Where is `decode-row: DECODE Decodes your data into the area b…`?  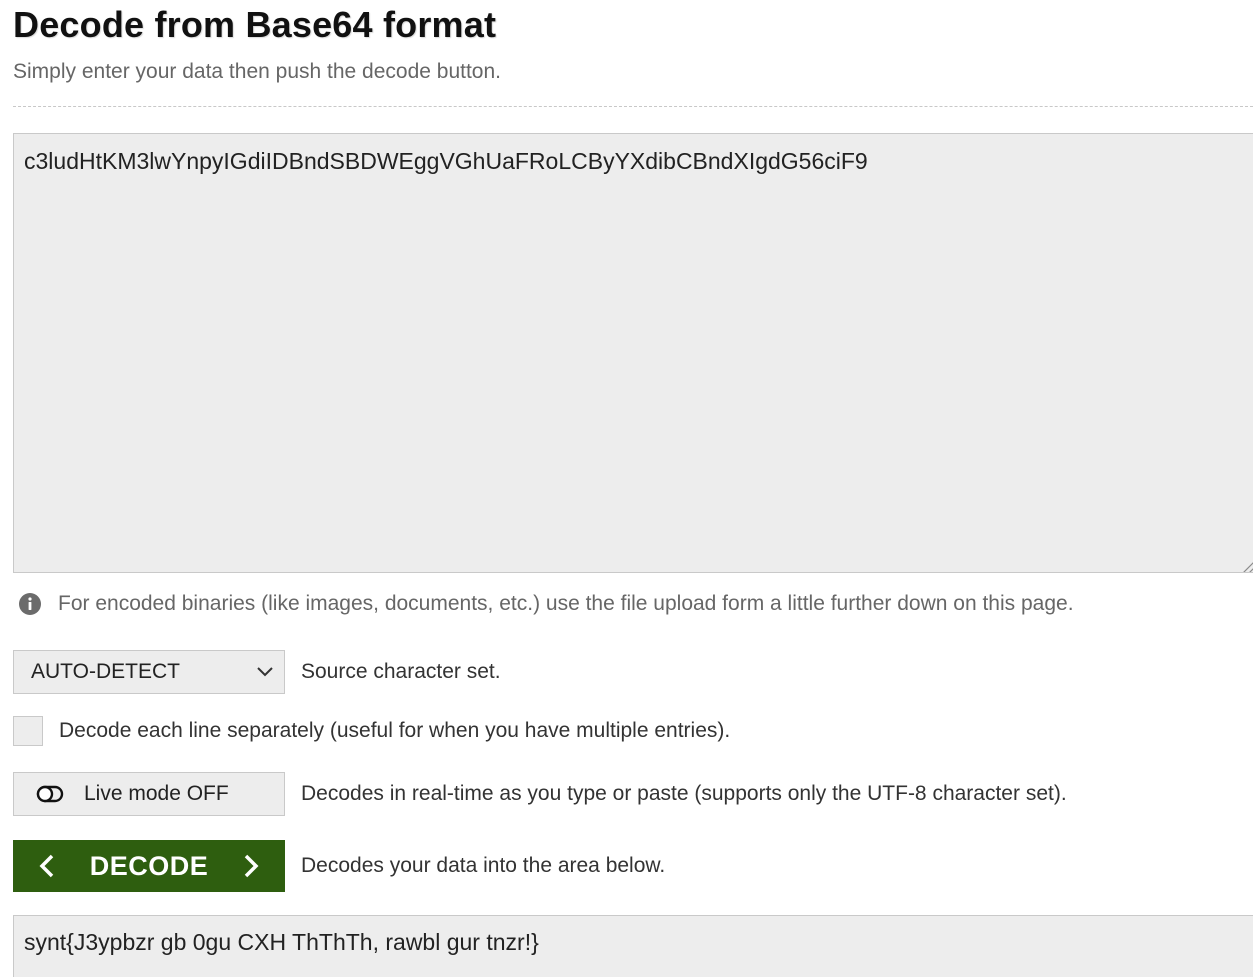 decode-row: DECODE Decodes your data into the area b… is located at coordinates (339, 866).